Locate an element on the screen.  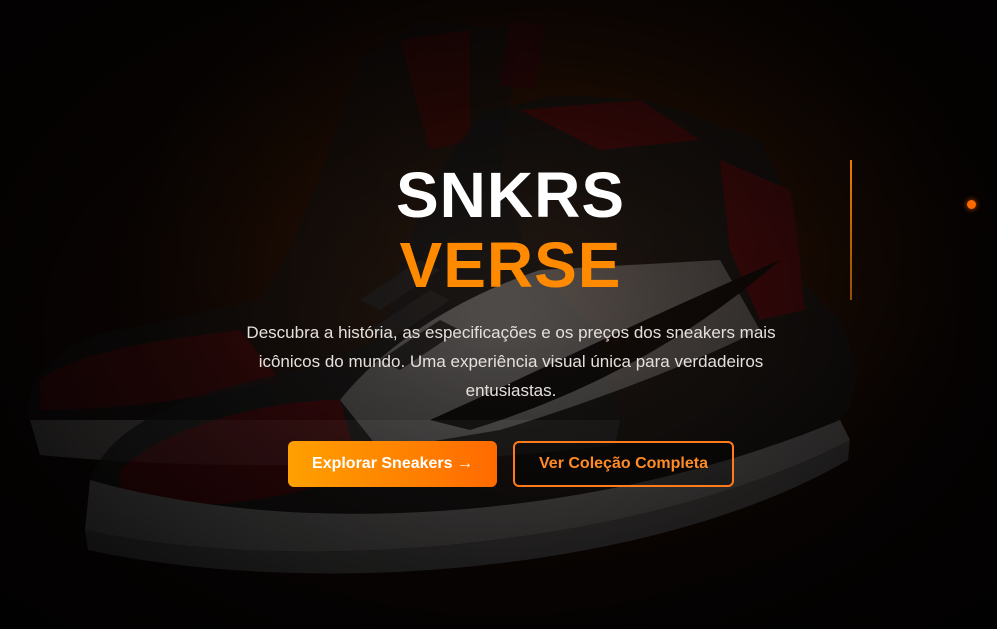
view-collection-button: Ver Coleção Completa is located at coordinates (623, 464).